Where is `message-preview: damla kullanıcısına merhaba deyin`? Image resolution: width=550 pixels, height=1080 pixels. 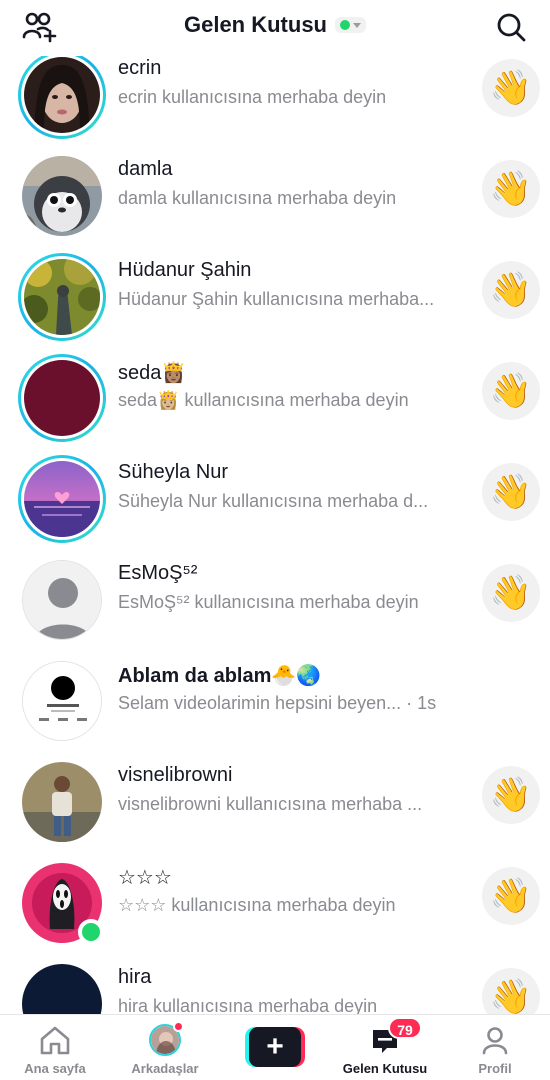
message-preview: damla kullanıcısına merhaba deyin is located at coordinates (257, 198).